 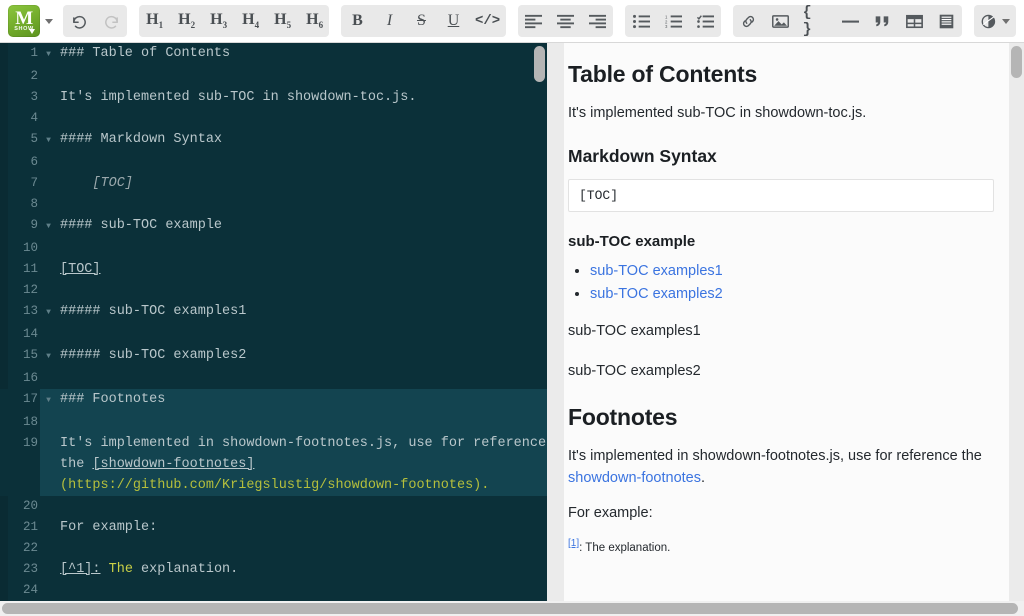 I want to click on preview-subtoc-item-1: sub-TOC examples1, so click(x=634, y=331).